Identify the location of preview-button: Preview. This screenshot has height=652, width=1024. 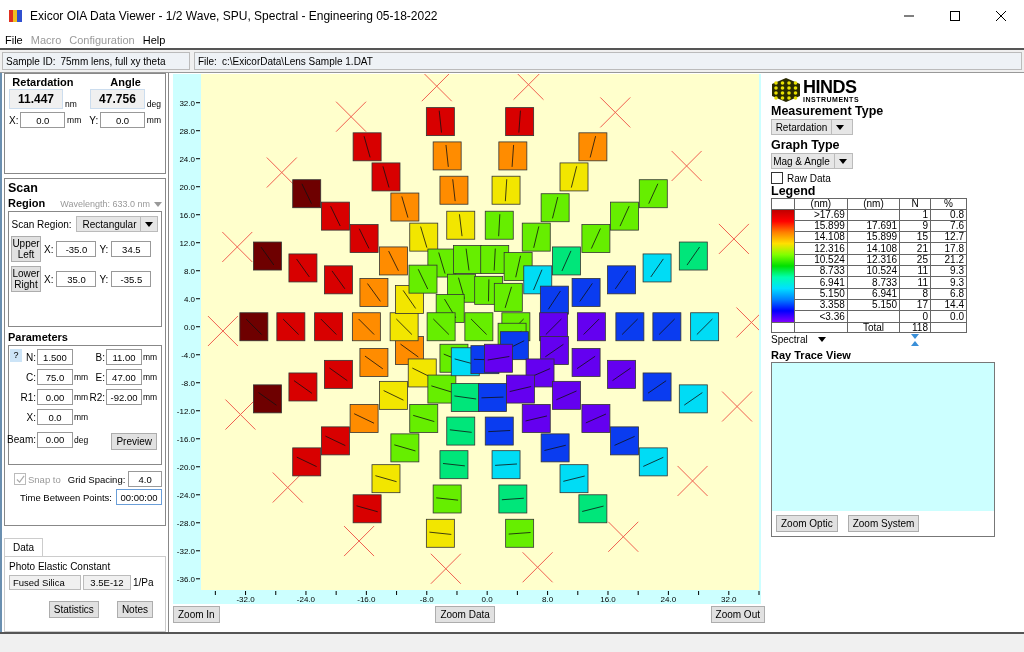
(134, 442).